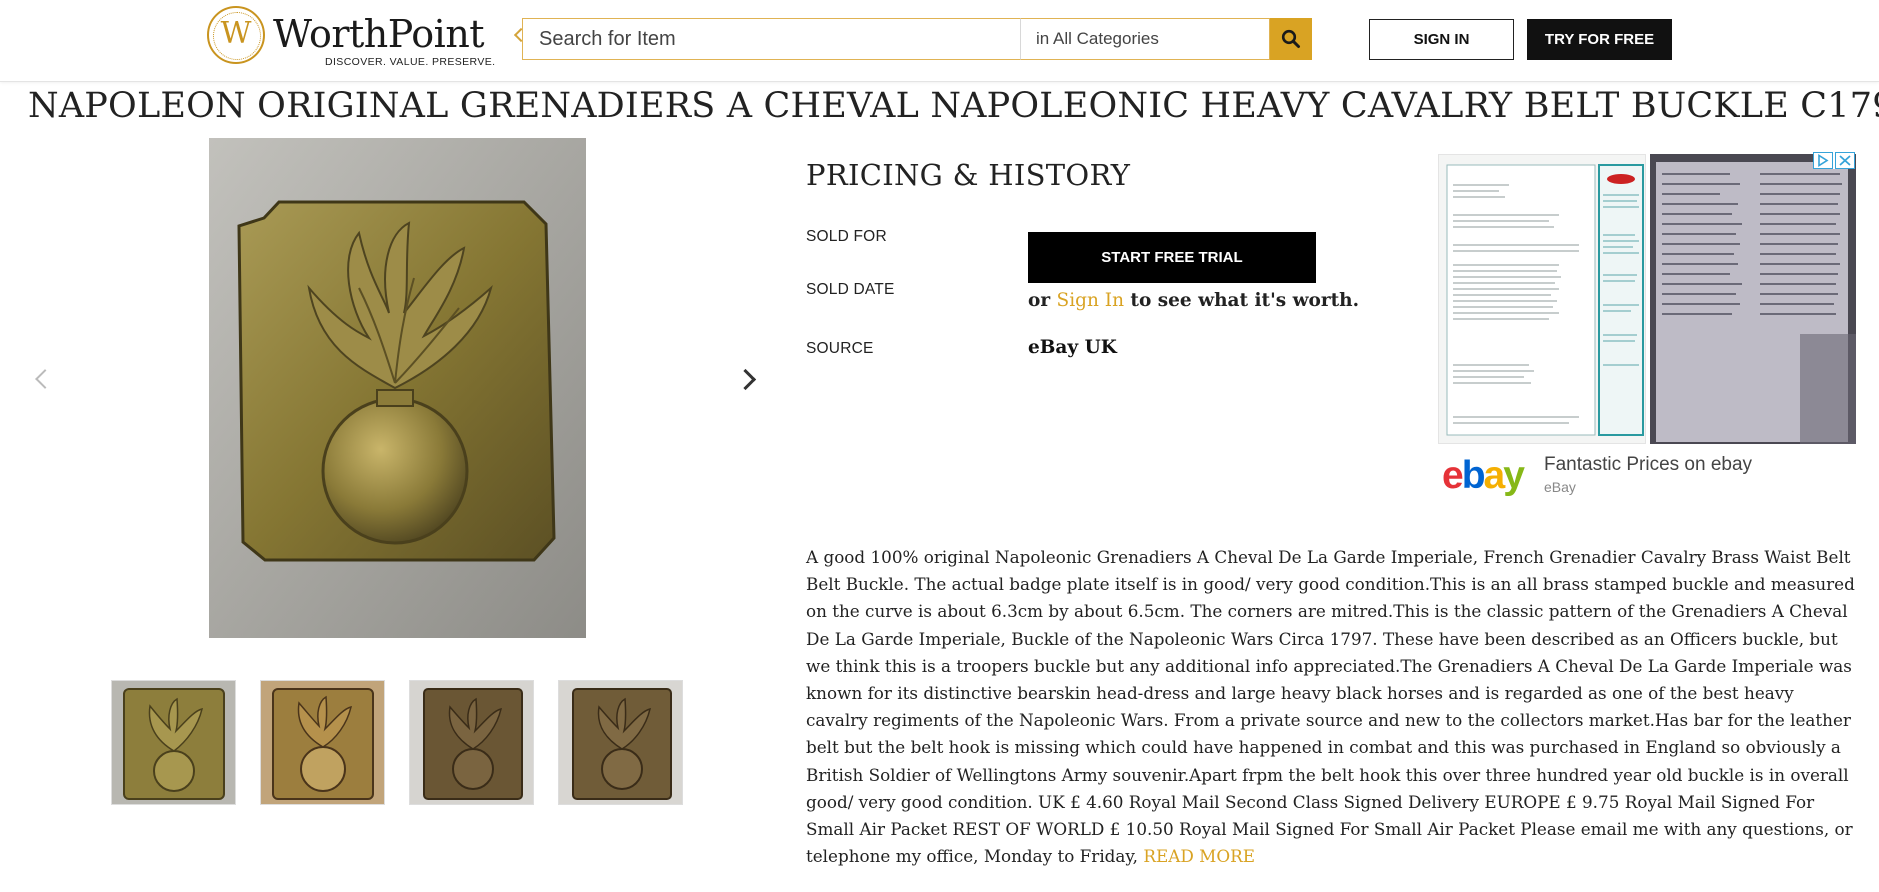  I want to click on worthpoint-logo: W WorthPoint DISCOVER. VALUE. PRESERVE., so click(351, 38).